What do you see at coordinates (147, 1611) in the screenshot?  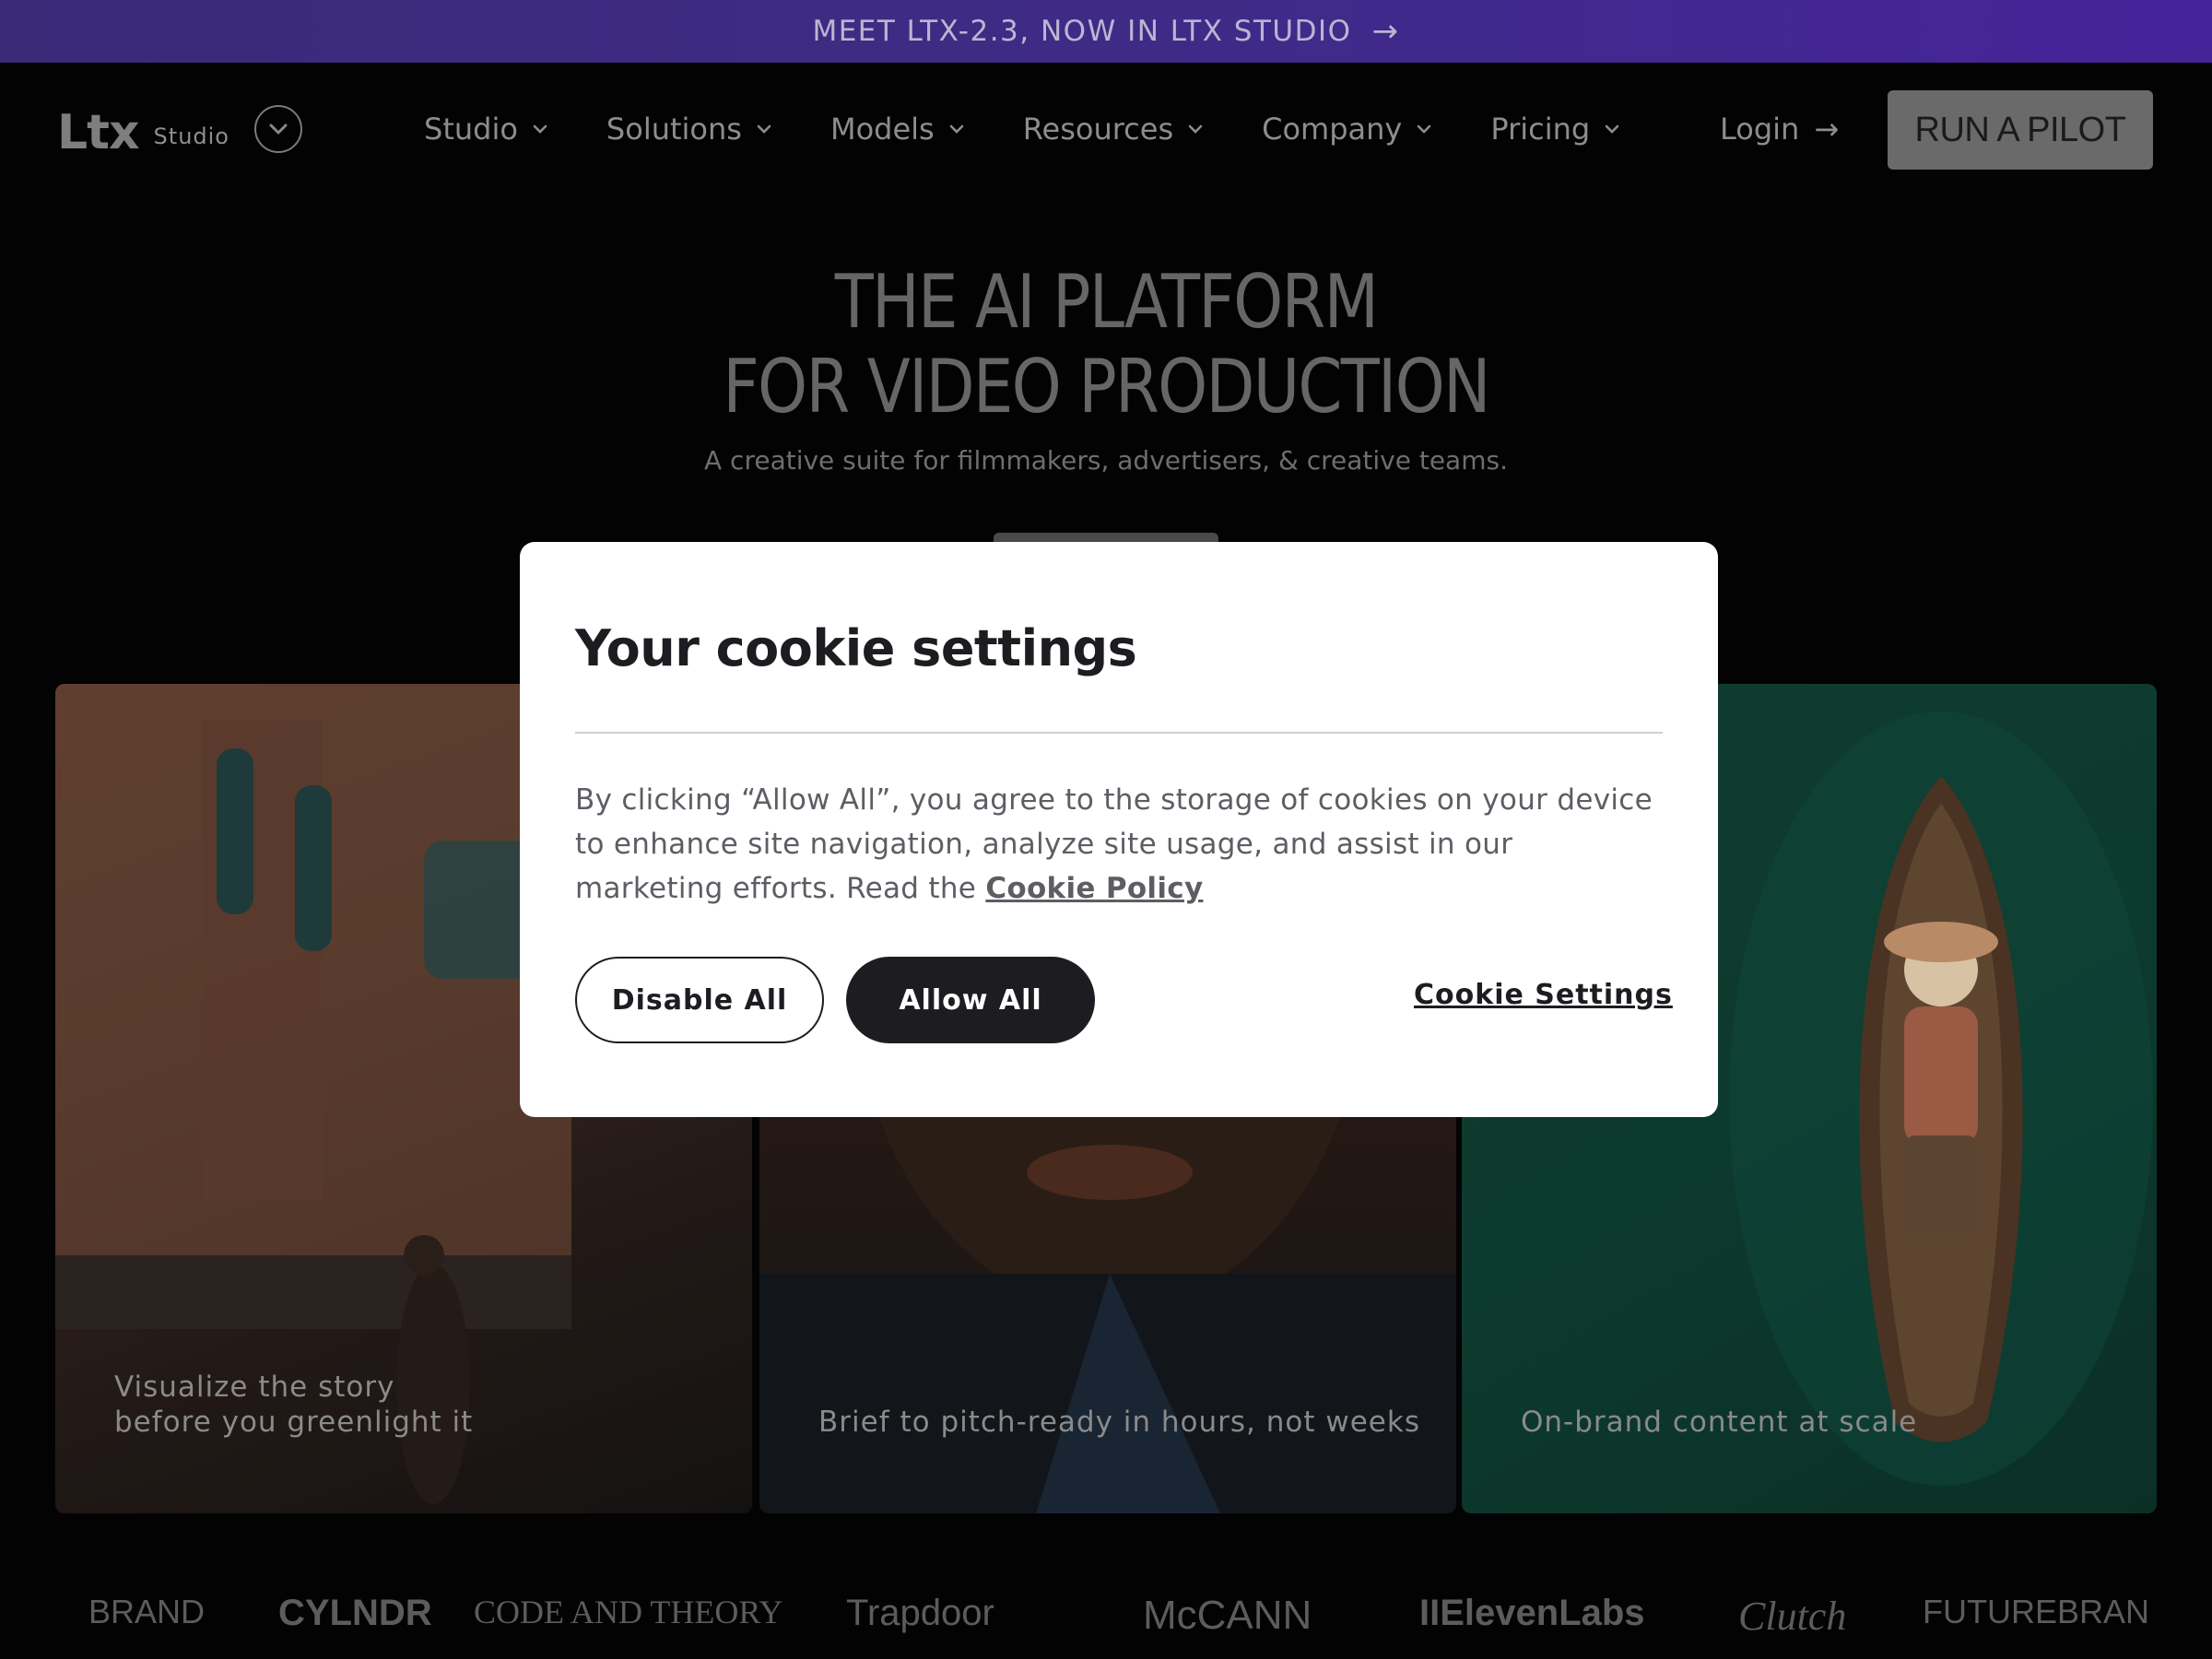 I see `brand-logo: BRAND` at bounding box center [147, 1611].